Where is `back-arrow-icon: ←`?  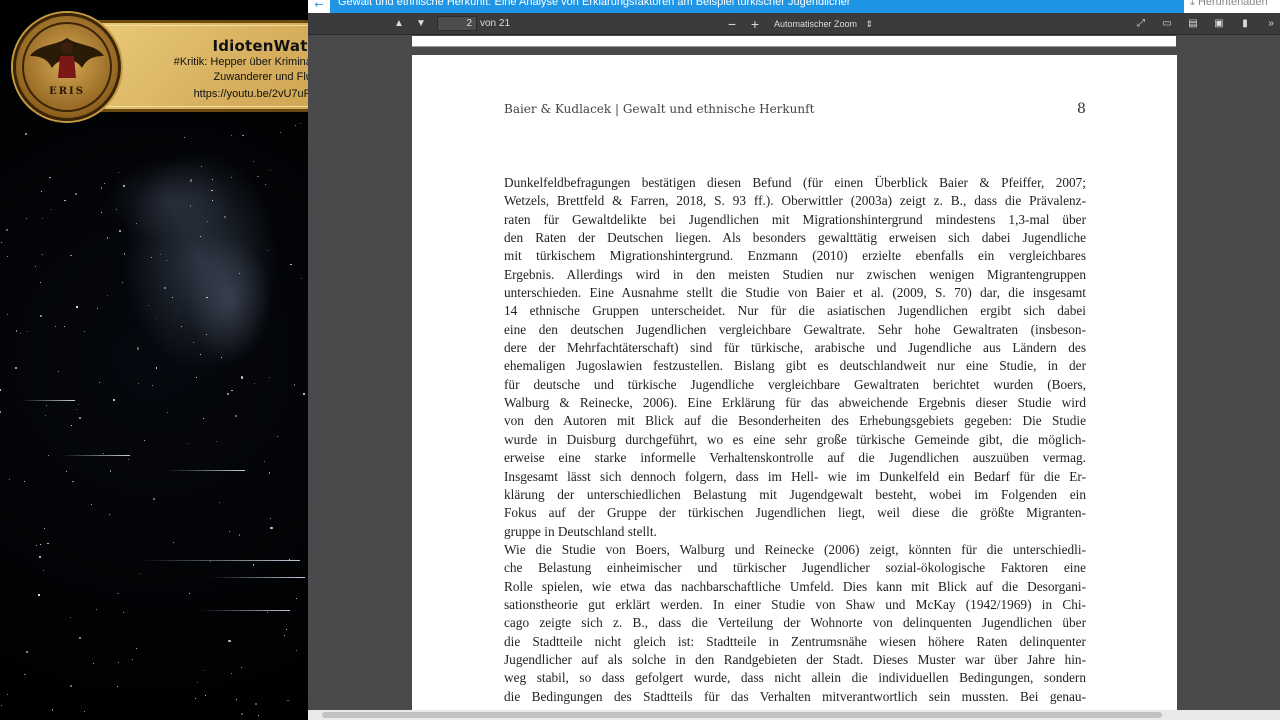
back-arrow-icon: ← is located at coordinates (319, 6).